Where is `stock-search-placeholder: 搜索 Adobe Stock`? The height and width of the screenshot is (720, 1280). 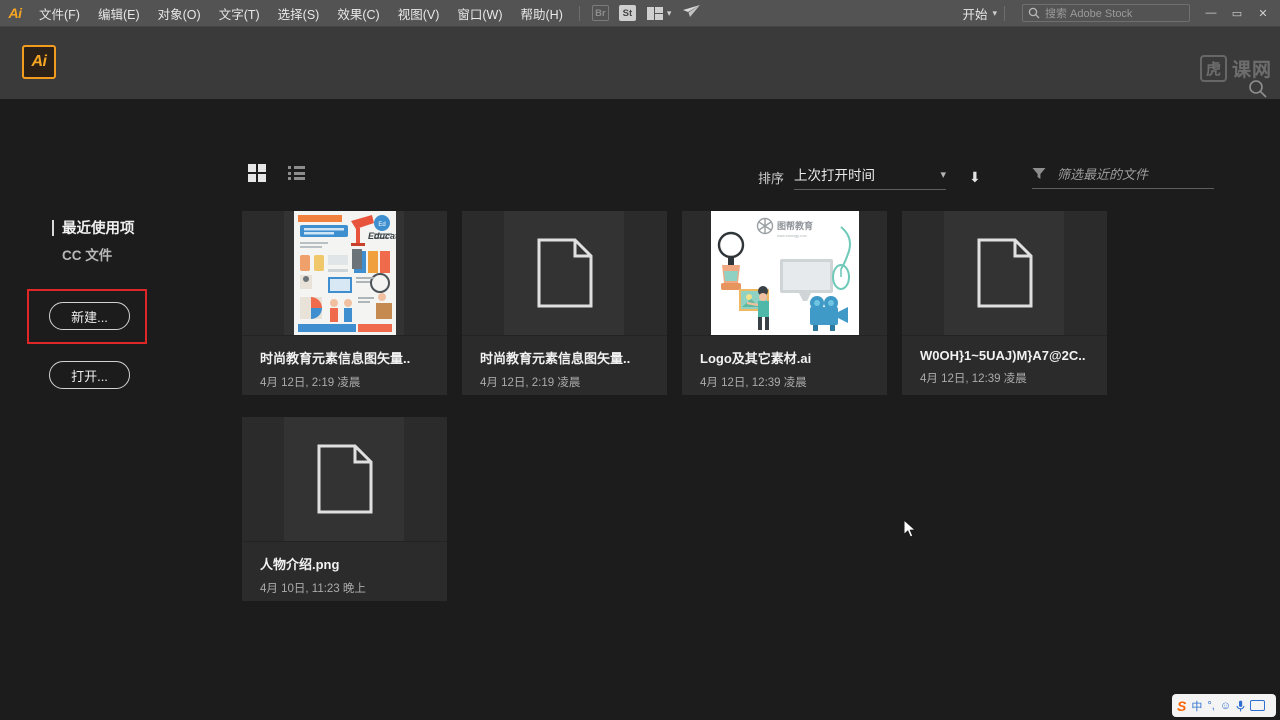 stock-search-placeholder: 搜索 Adobe Stock is located at coordinates (1089, 14).